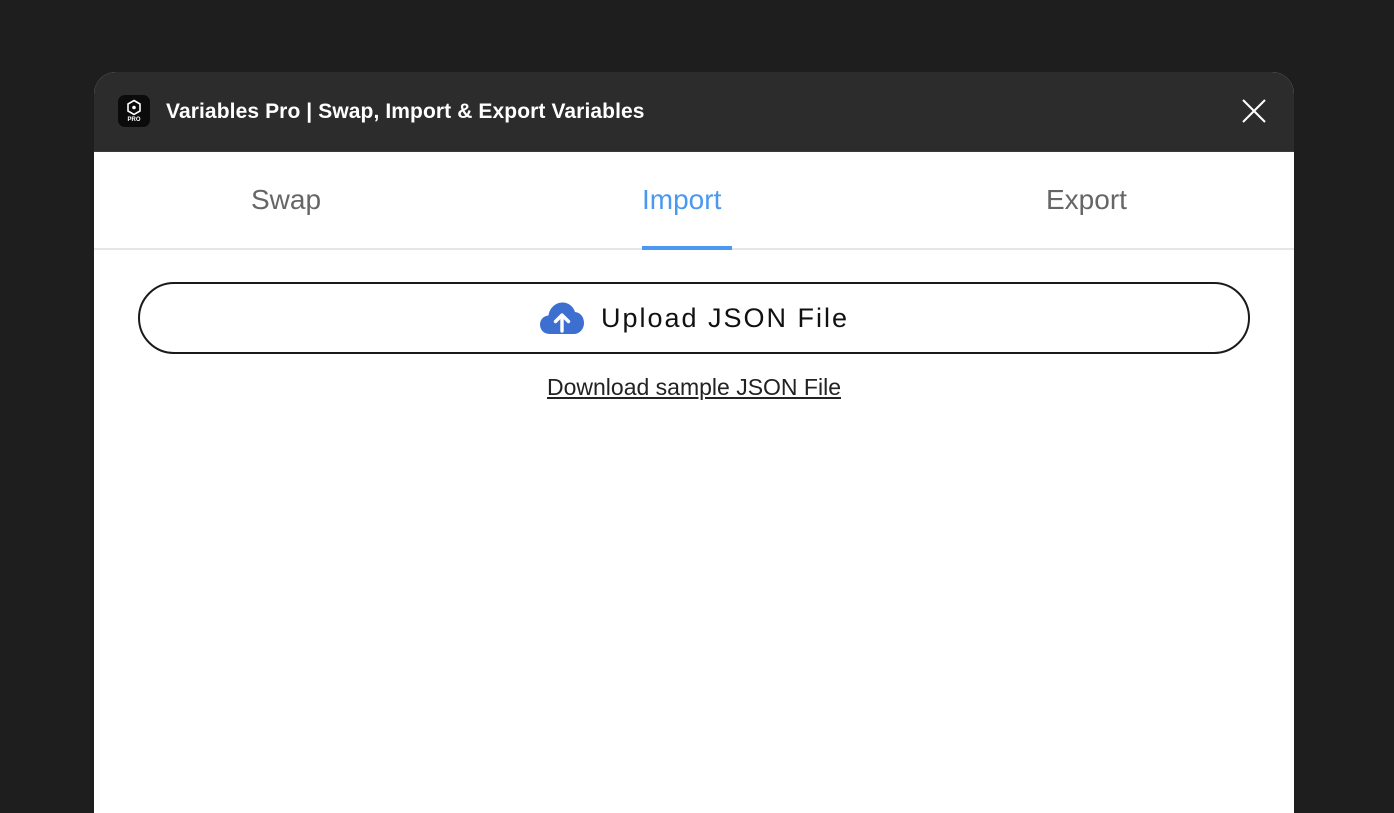 The height and width of the screenshot is (813, 1394). I want to click on upload-button-label: Upload JSON File, so click(725, 317).